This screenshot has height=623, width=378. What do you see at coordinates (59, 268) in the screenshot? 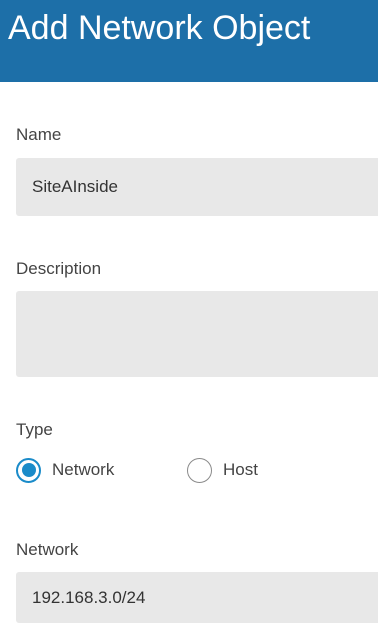
I see `description-label: Description` at bounding box center [59, 268].